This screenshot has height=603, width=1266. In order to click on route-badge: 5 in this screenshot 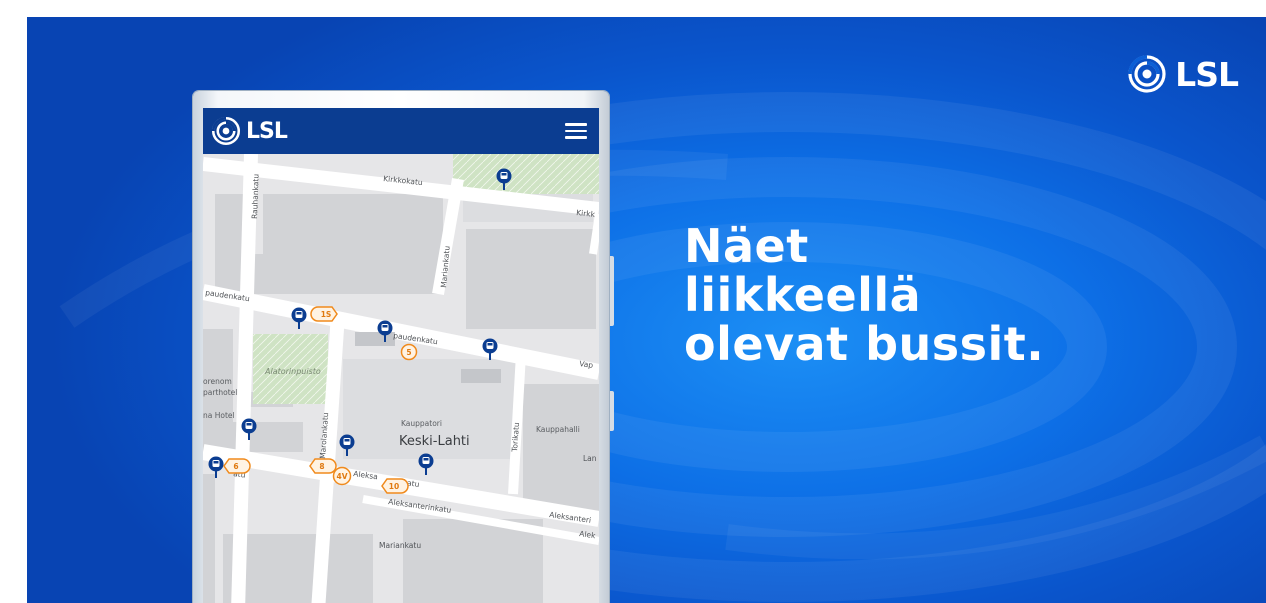, I will do `click(409, 352)`.